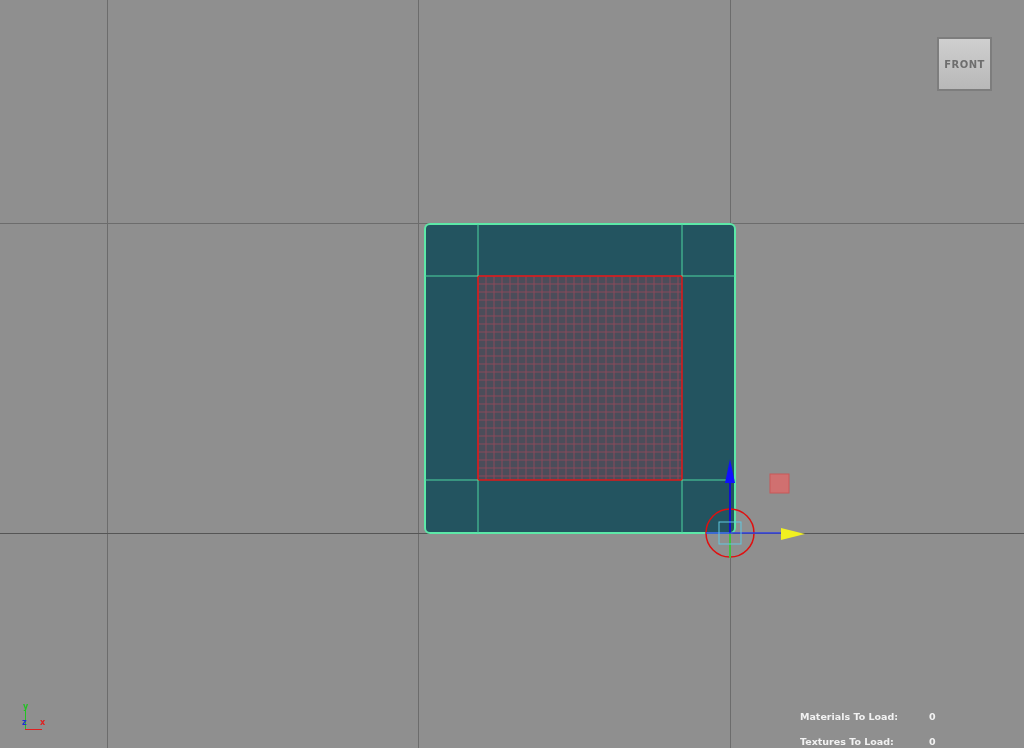 The height and width of the screenshot is (748, 1024). What do you see at coordinates (43, 722) in the screenshot?
I see `axis-label: x` at bounding box center [43, 722].